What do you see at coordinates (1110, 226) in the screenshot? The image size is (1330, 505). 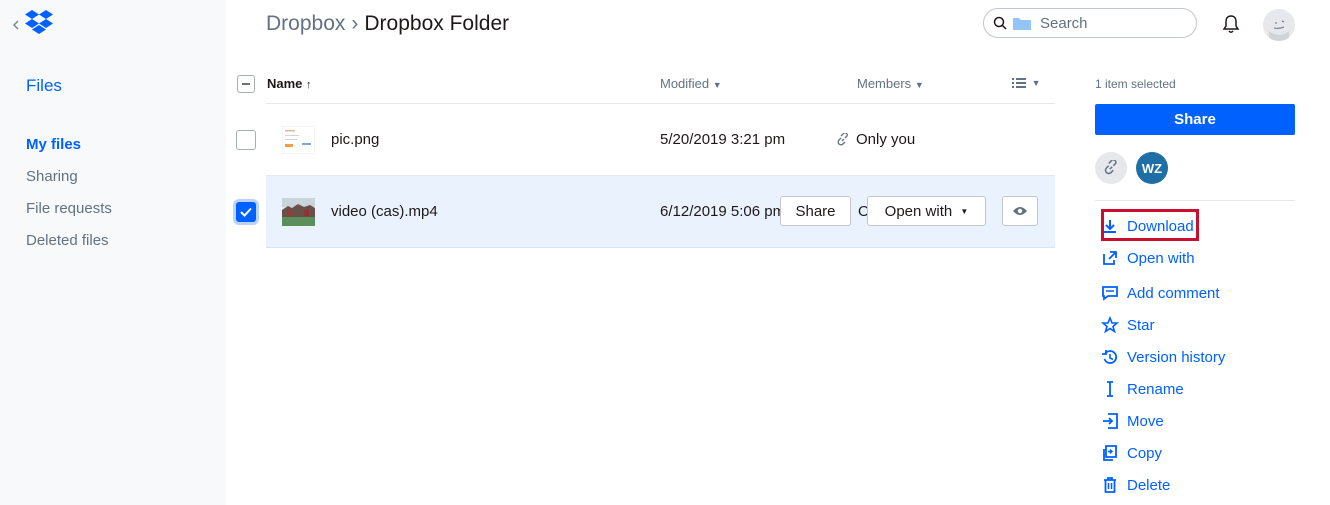 I see `download-icon` at bounding box center [1110, 226].